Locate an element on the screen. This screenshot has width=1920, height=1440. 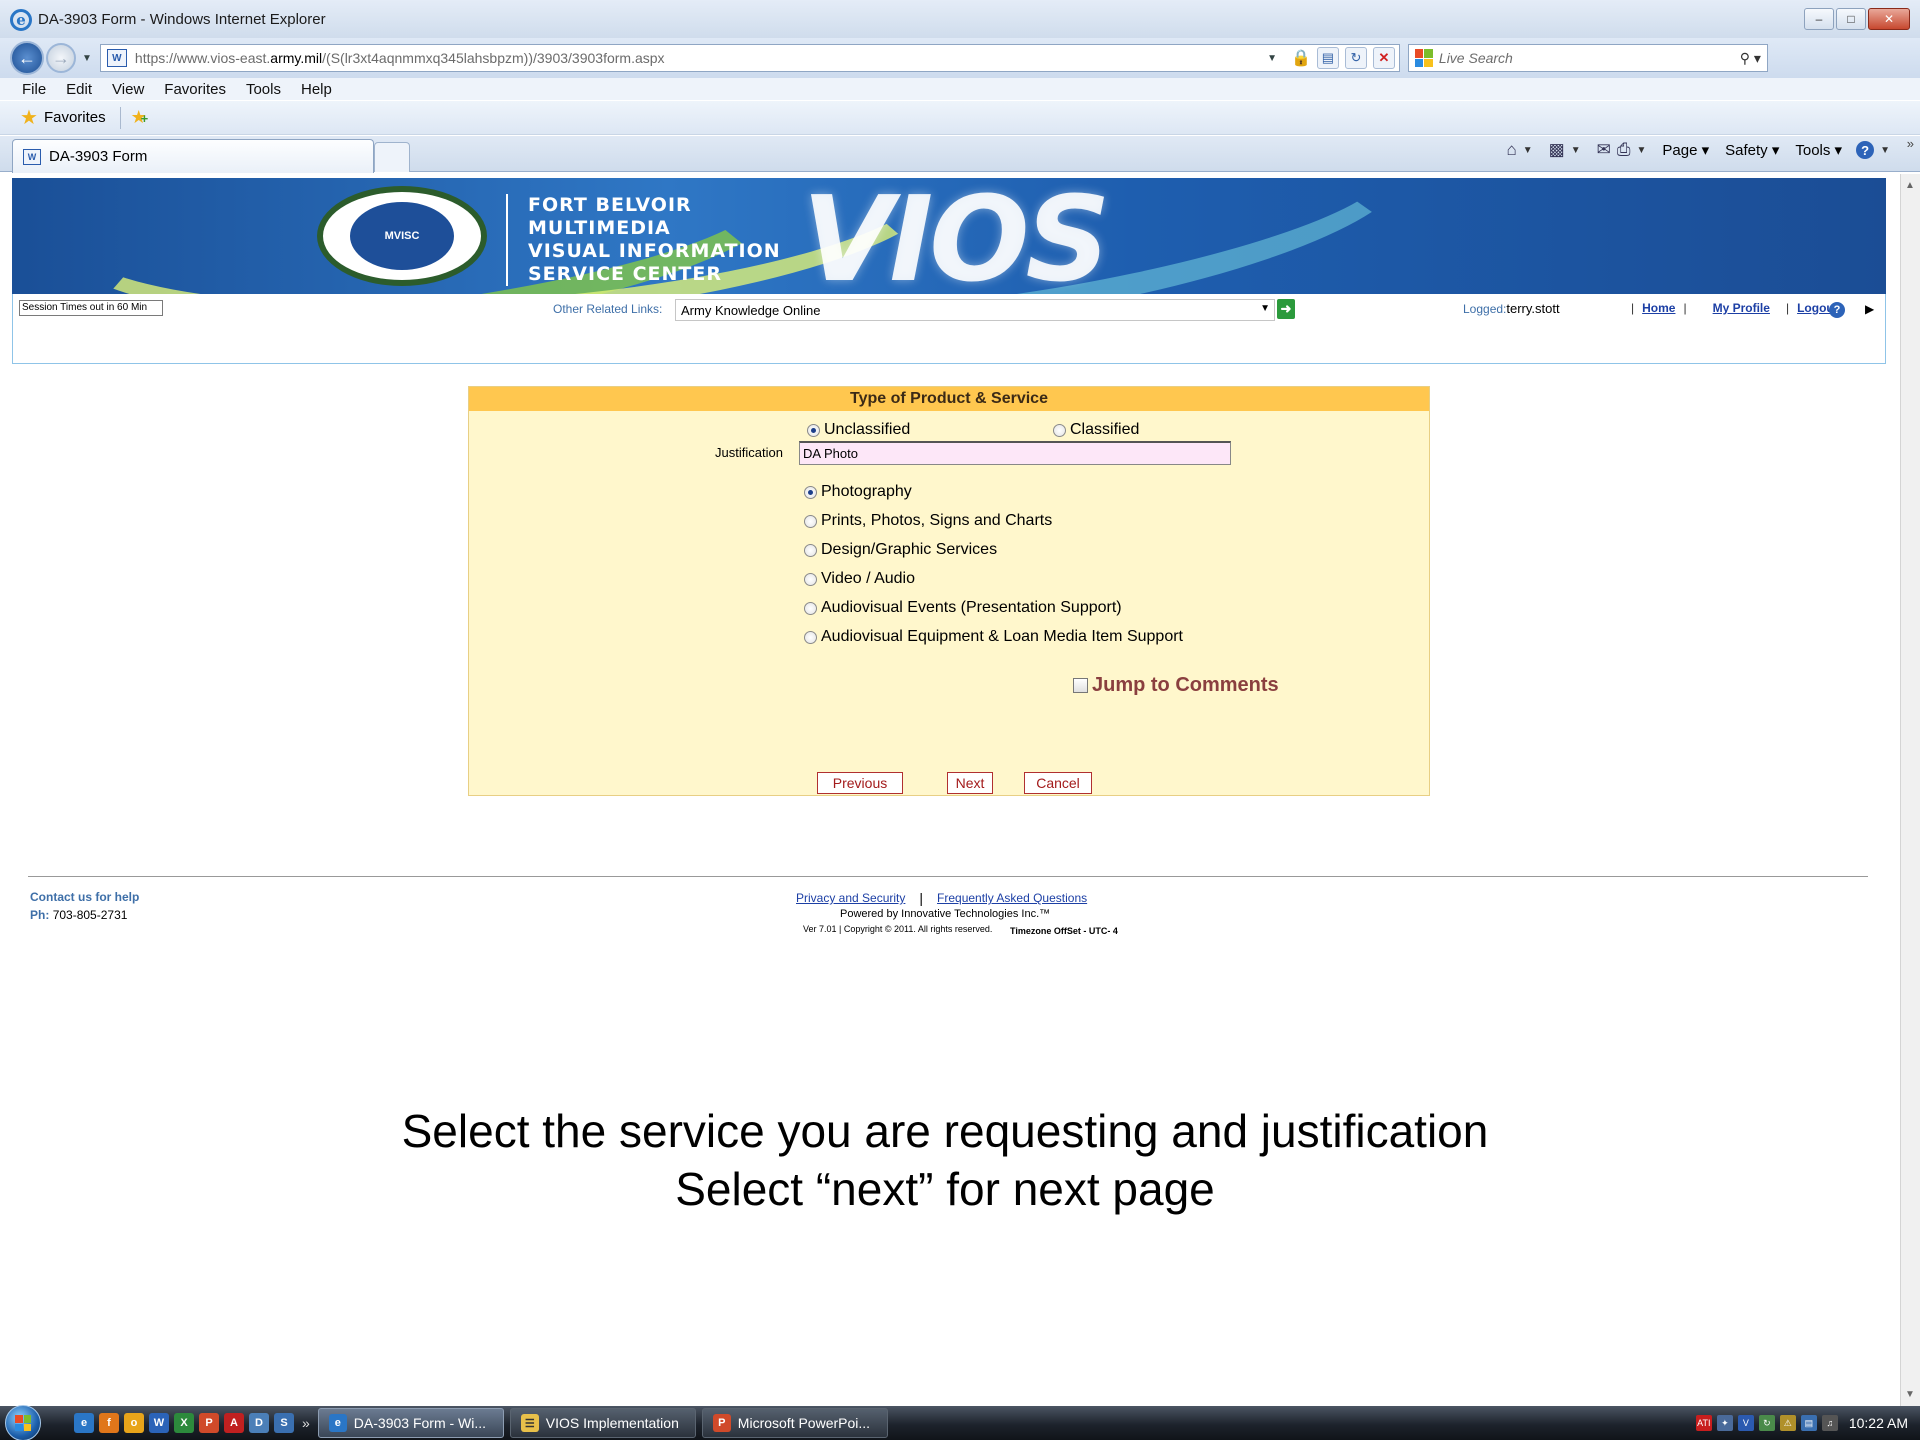
page-menu: Page ▾ is located at coordinates (1685, 150).